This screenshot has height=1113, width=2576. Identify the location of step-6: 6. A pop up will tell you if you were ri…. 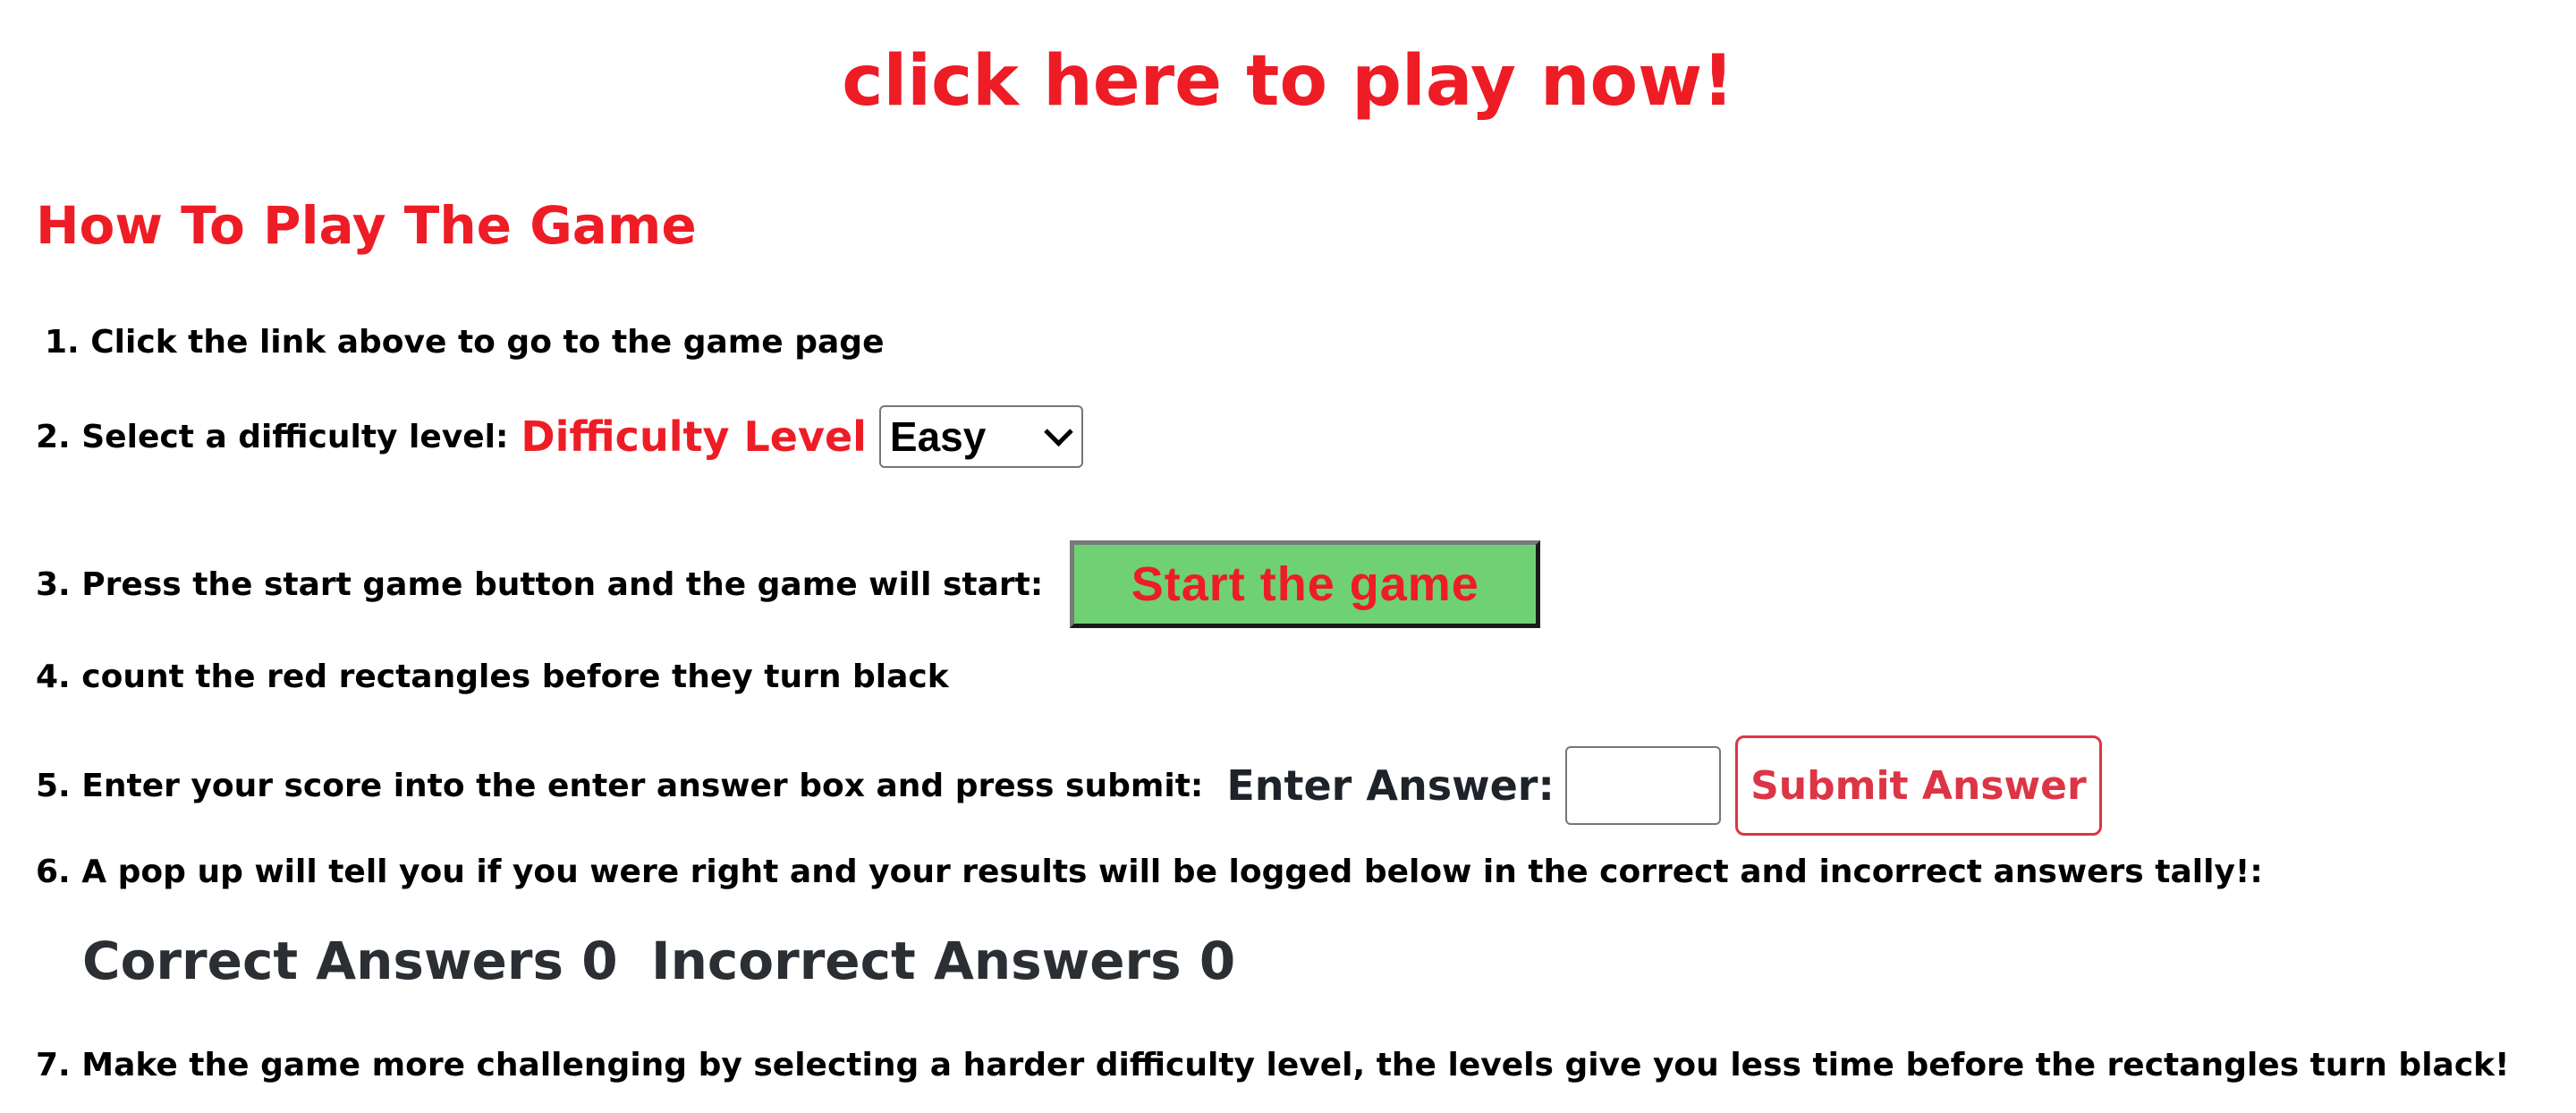
(1149, 872).